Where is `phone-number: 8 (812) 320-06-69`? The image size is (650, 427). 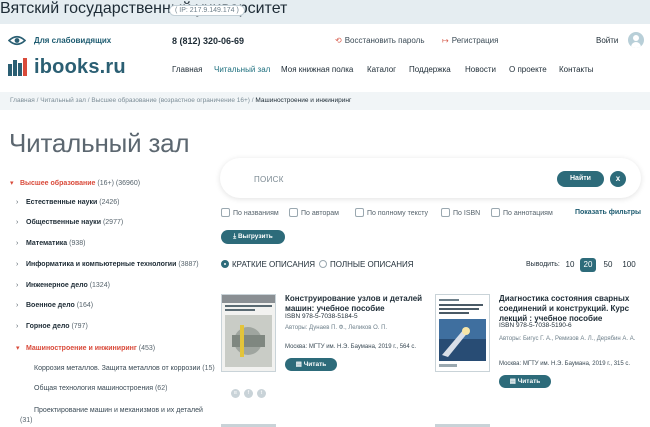 phone-number: 8 (812) 320-06-69 is located at coordinates (208, 41).